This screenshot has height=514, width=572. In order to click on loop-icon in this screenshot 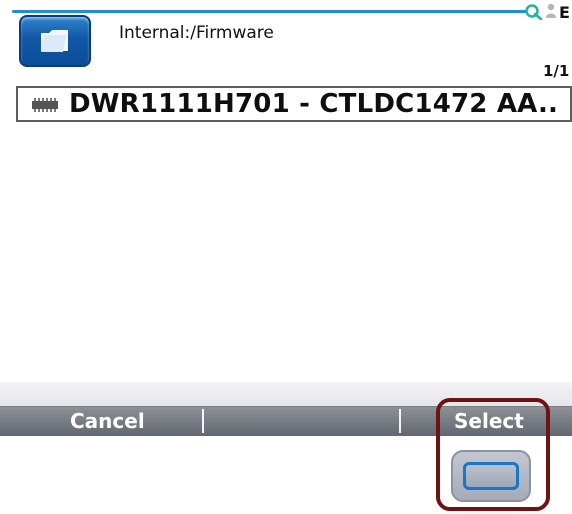, I will do `click(534, 12)`.